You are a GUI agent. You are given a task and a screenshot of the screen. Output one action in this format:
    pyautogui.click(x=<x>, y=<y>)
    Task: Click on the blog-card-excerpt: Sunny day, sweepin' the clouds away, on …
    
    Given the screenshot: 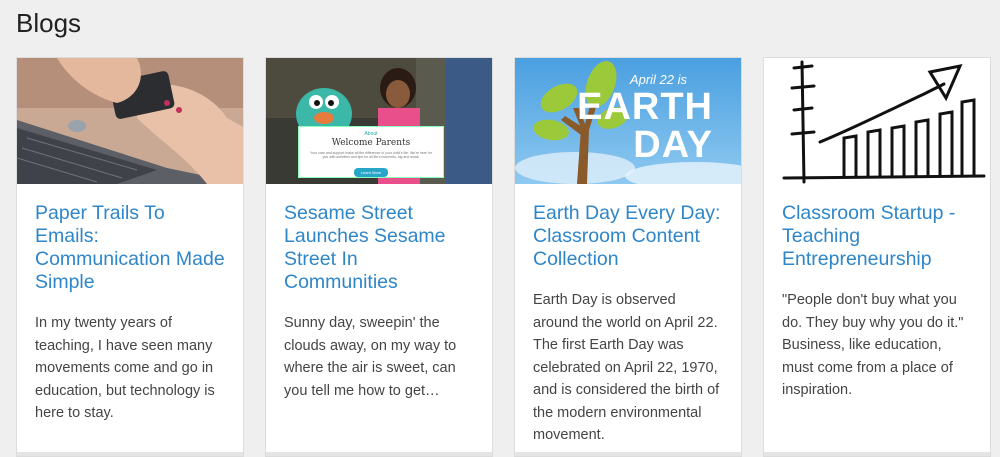 What is the action you would take?
    pyautogui.click(x=370, y=357)
    